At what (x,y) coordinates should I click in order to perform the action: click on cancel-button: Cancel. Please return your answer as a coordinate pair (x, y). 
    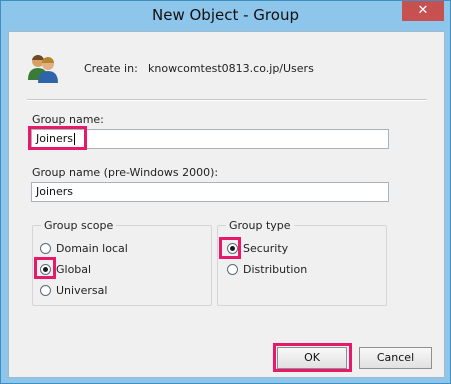
    Looking at the image, I should click on (395, 358).